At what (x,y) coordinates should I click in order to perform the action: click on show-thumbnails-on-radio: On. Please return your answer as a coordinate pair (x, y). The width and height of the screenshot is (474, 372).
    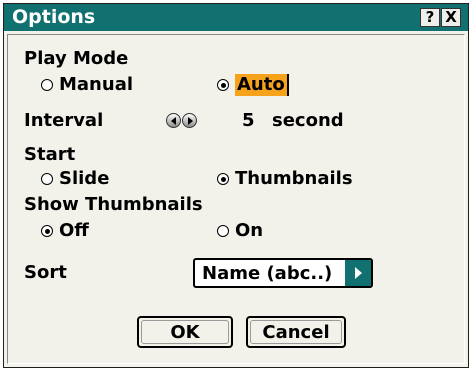
    Looking at the image, I should click on (240, 231).